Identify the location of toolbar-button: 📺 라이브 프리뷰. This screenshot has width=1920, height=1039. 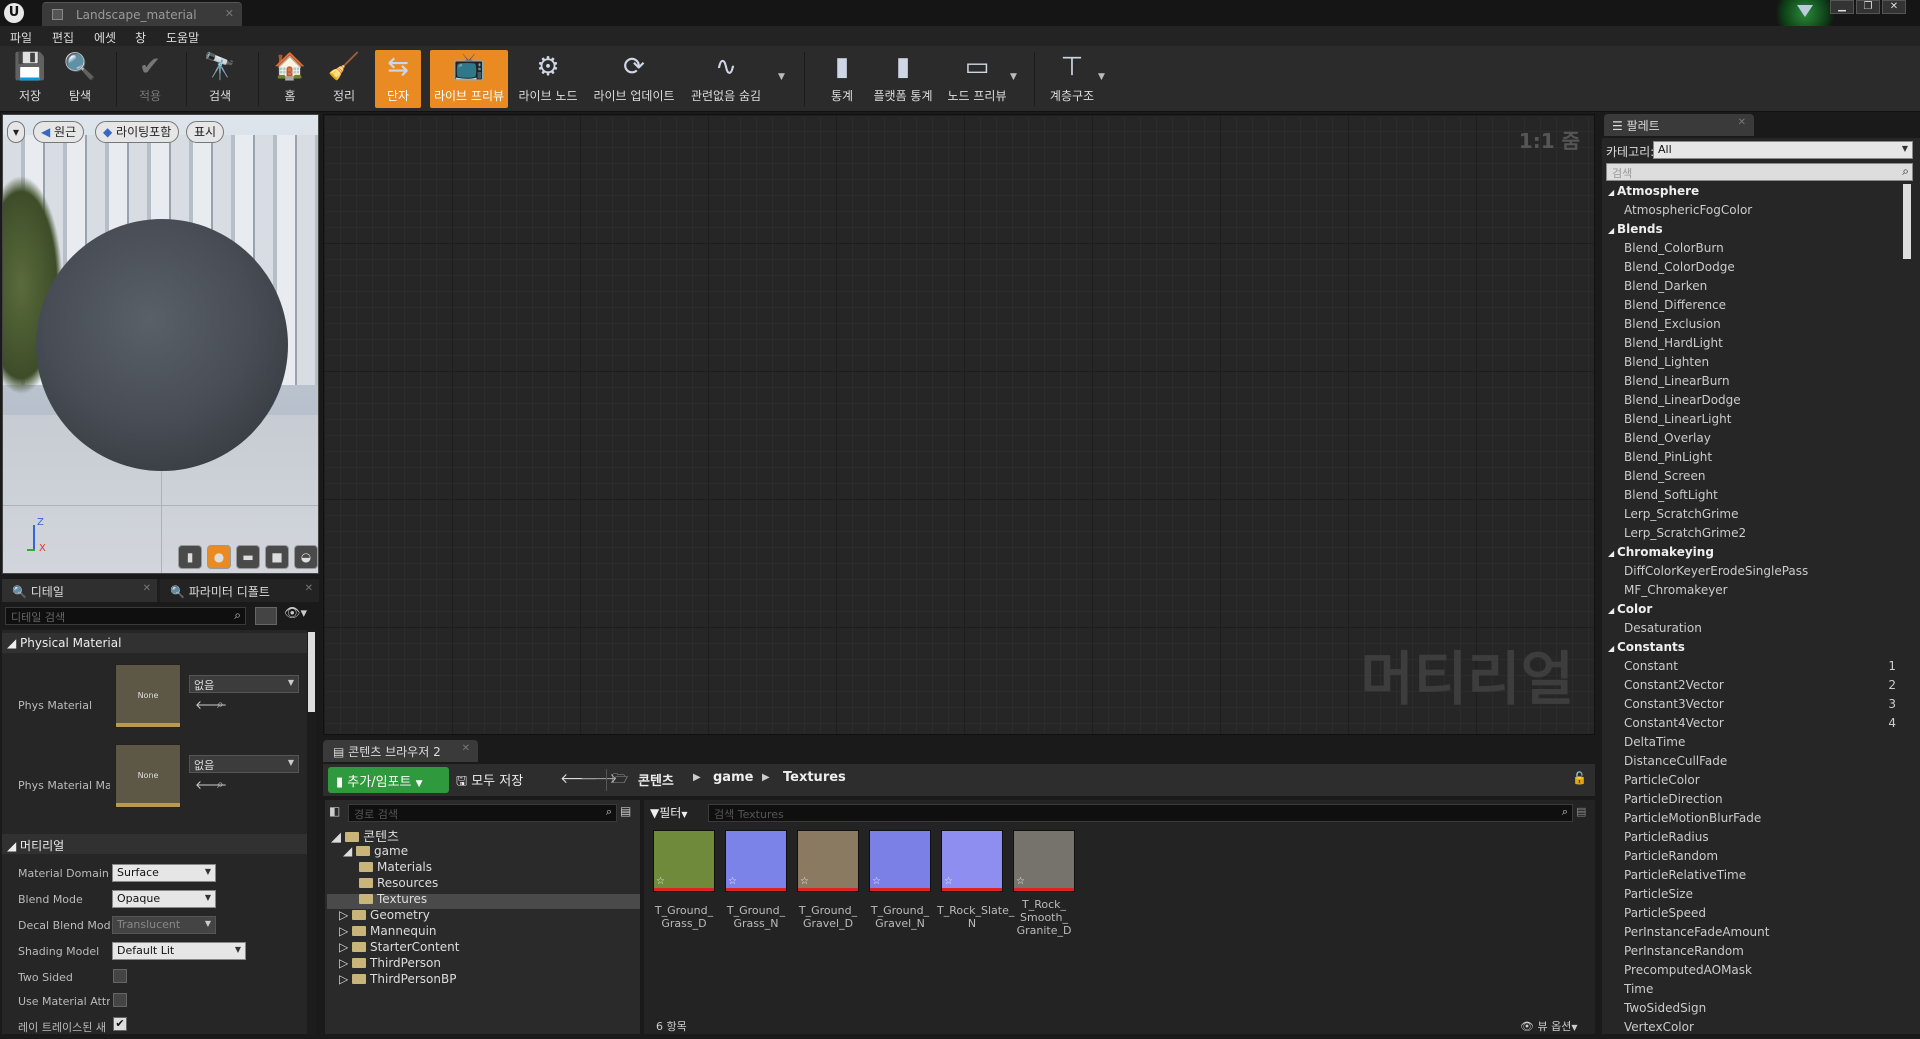
(469, 79).